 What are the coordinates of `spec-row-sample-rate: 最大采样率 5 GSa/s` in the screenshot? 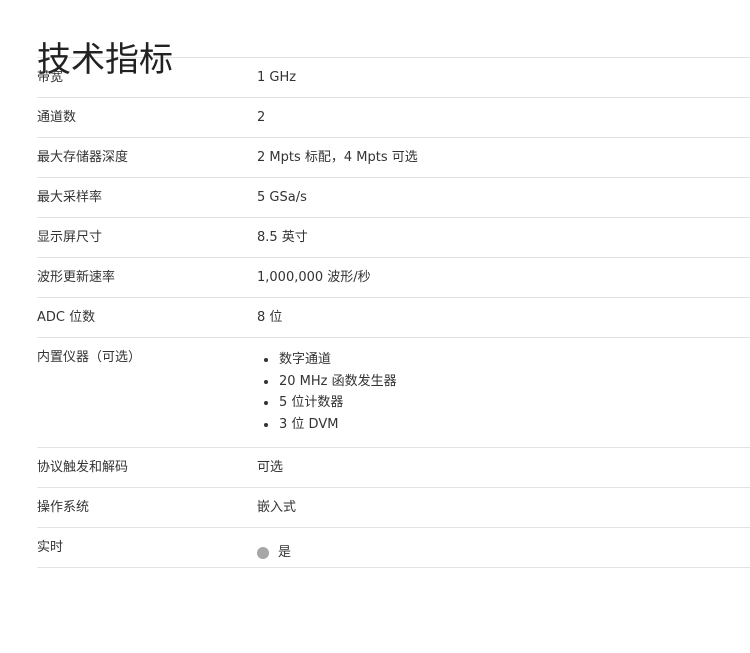 It's located at (393, 198).